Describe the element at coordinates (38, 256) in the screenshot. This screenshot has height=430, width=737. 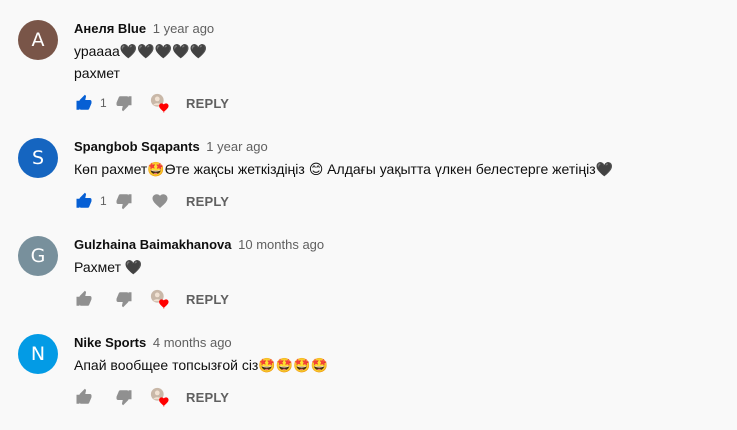
I see `avatar: G` at that location.